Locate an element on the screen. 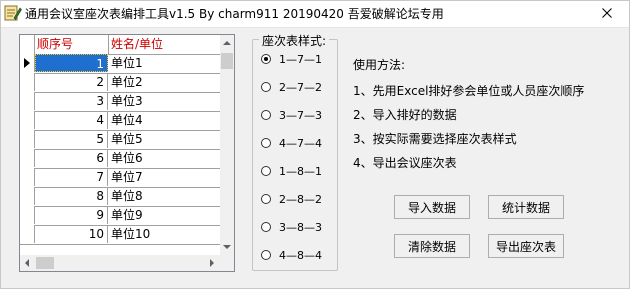  scroll-left-icon is located at coordinates (27, 263).